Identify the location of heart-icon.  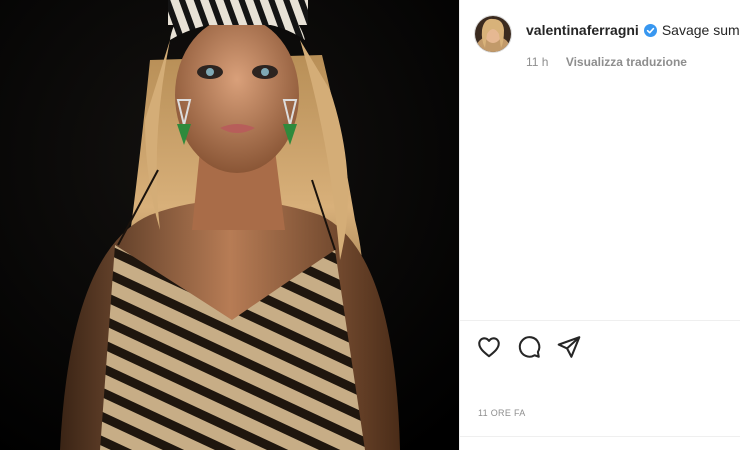
(489, 347).